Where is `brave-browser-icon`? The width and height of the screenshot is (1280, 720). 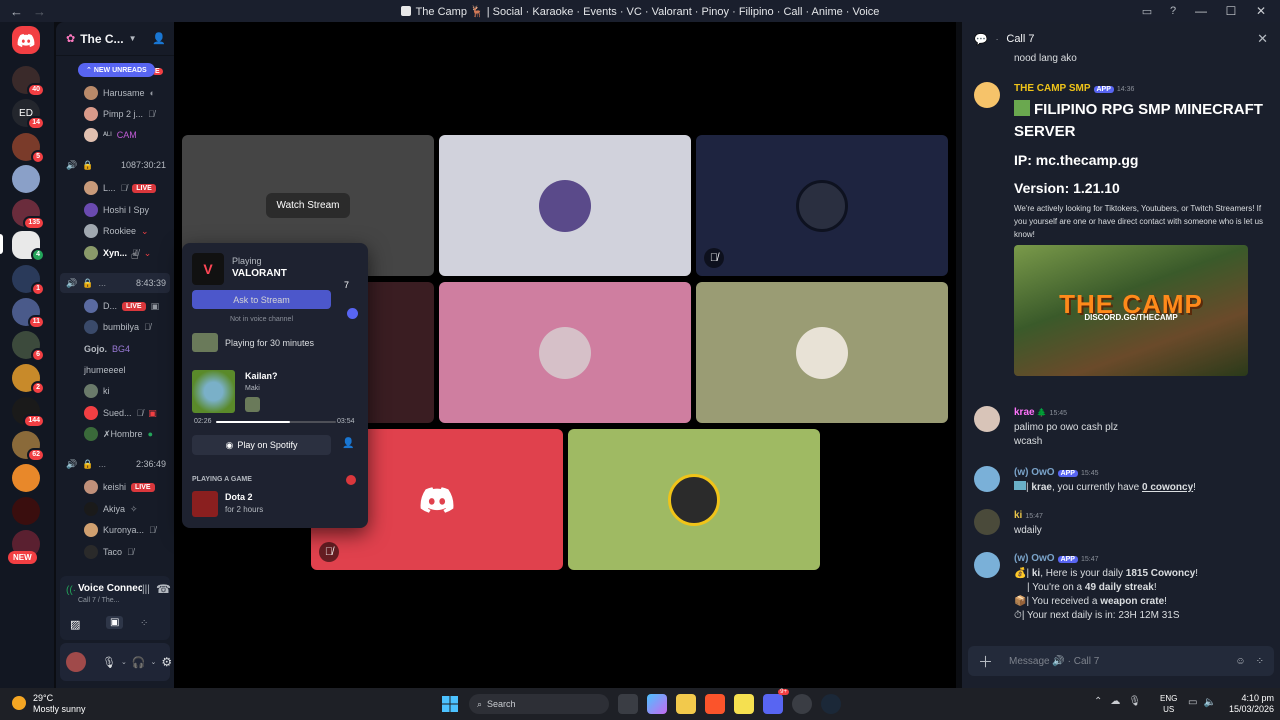
brave-browser-icon is located at coordinates (715, 704).